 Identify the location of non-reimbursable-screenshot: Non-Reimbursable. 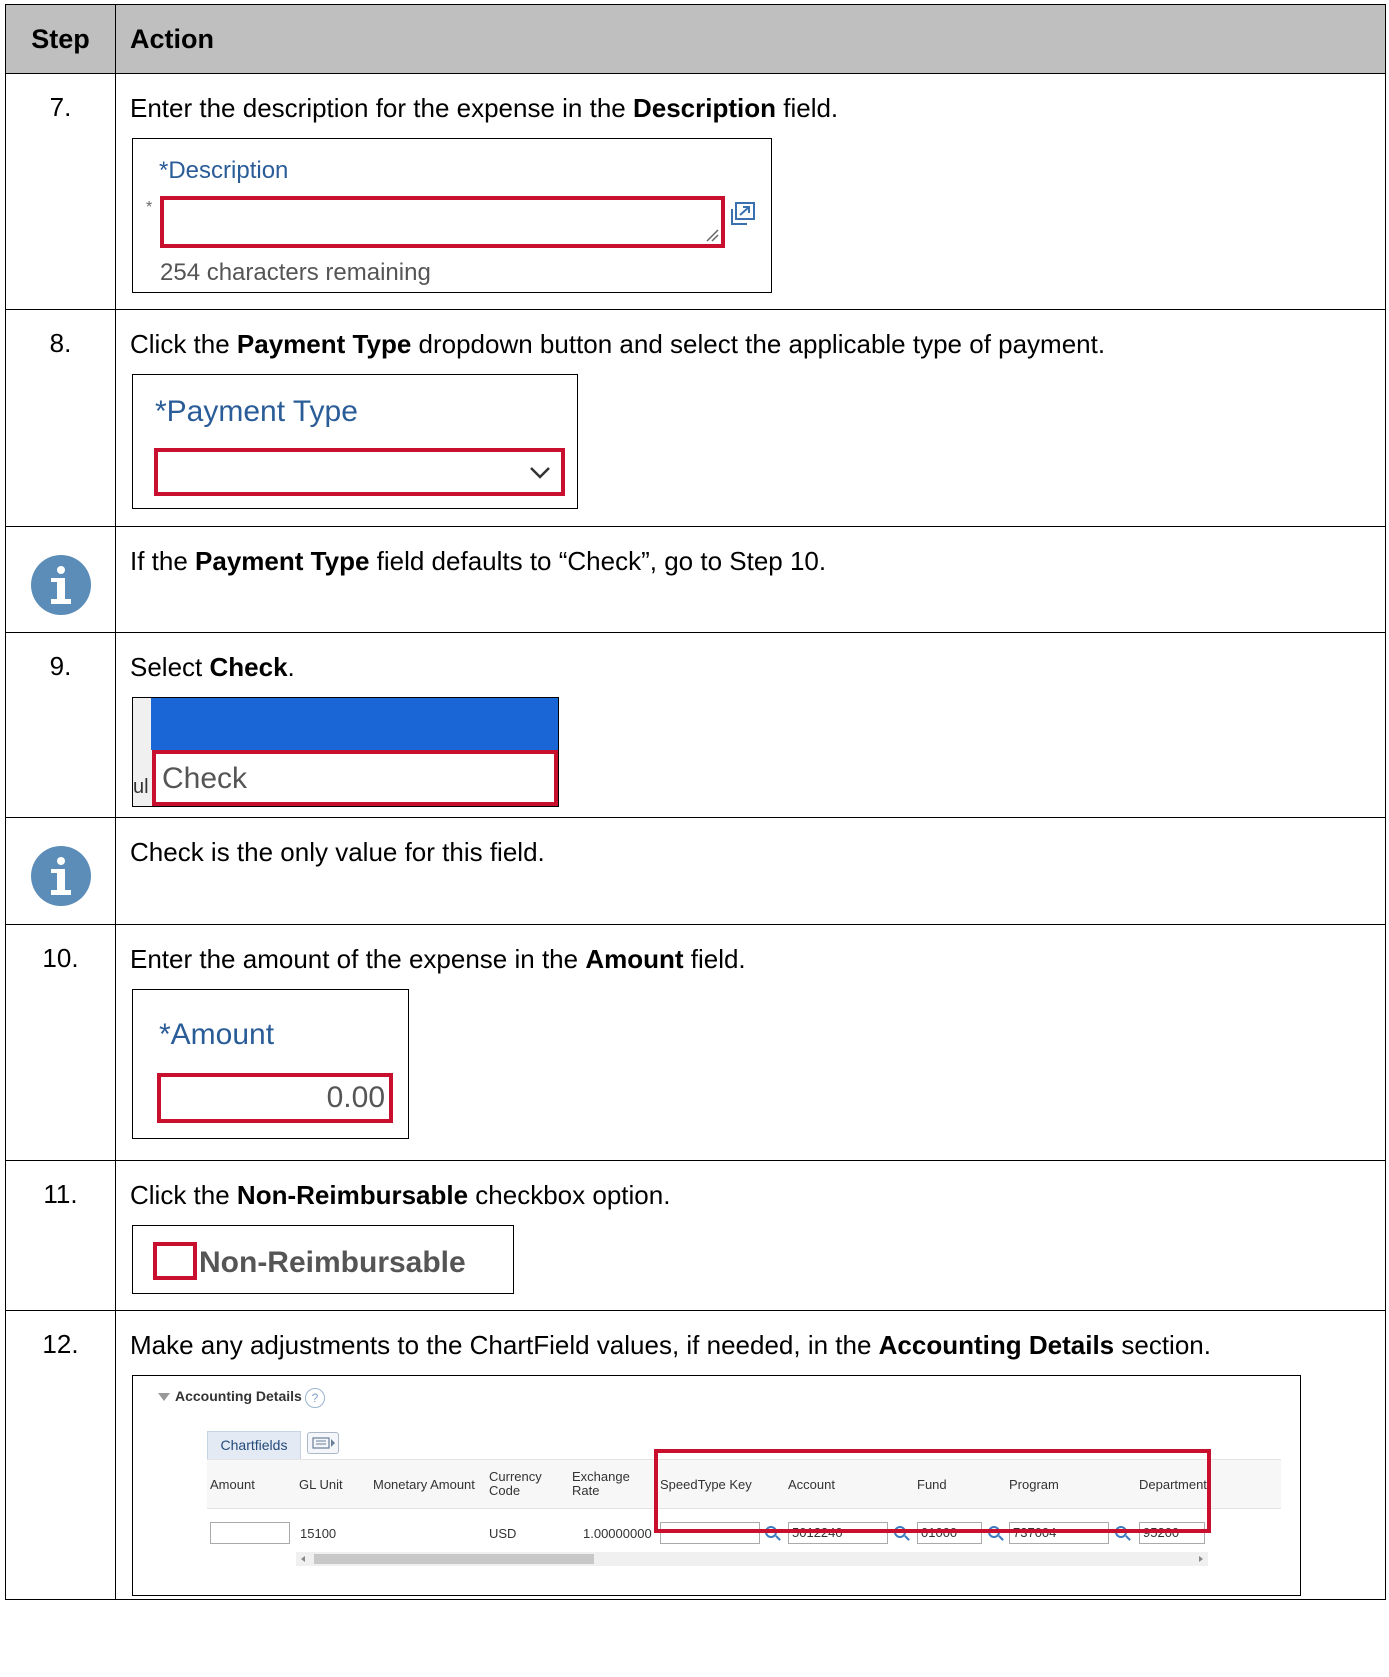
(323, 1259).